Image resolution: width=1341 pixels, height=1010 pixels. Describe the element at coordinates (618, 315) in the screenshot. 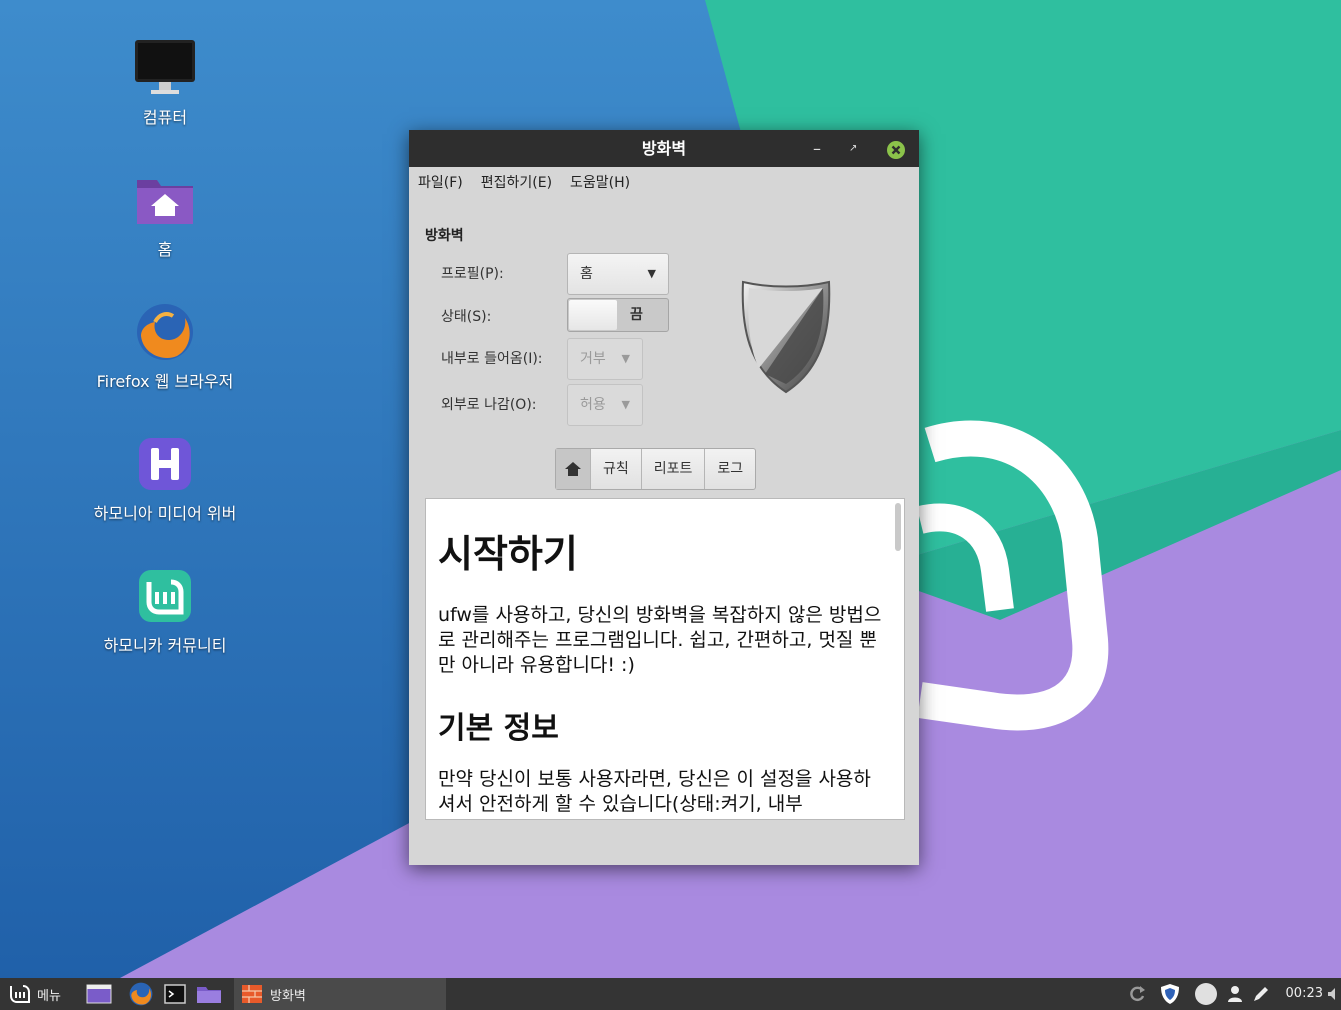

I see `status-toggle: 끔` at that location.